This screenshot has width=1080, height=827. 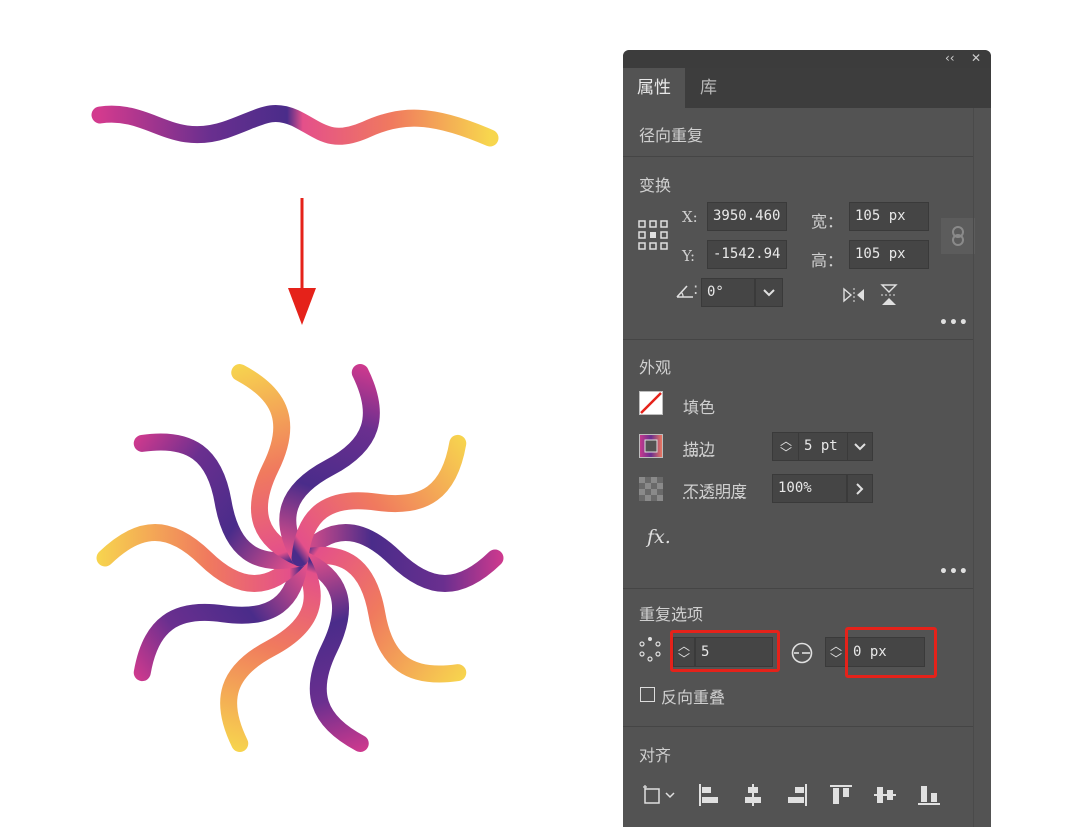 What do you see at coordinates (809, 488) in the screenshot?
I see `opacity-field: 100%` at bounding box center [809, 488].